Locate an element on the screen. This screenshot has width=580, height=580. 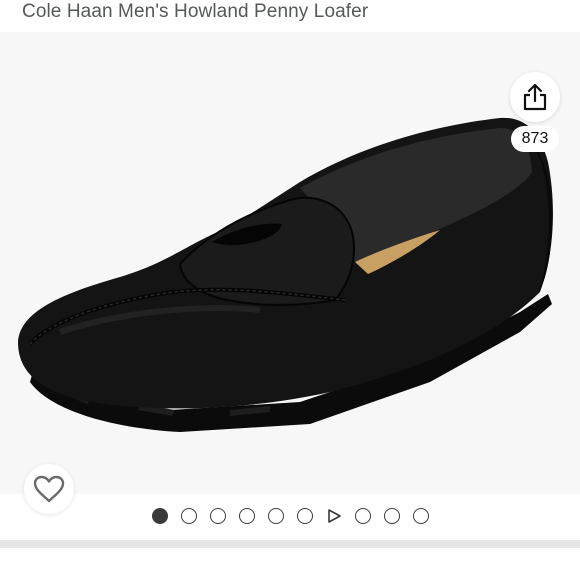
next-section is located at coordinates (290, 564).